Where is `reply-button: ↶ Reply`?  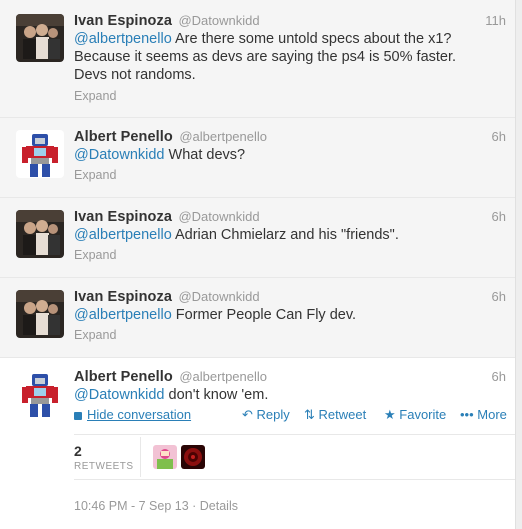 reply-button: ↶ Reply is located at coordinates (266, 415).